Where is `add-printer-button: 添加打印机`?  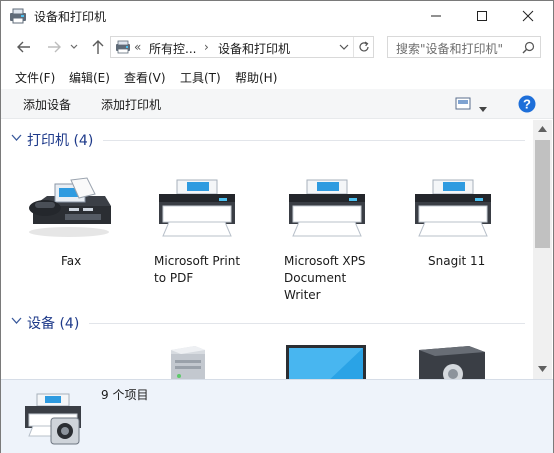
add-printer-button: 添加打印机 is located at coordinates (131, 104).